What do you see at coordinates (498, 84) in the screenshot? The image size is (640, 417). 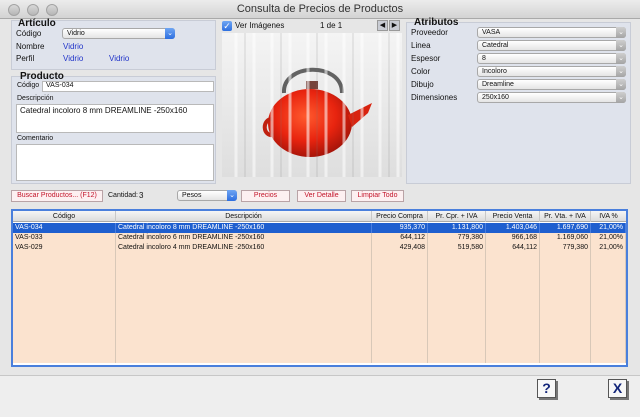 I see `atributo-value-dibujo: Dreamline` at bounding box center [498, 84].